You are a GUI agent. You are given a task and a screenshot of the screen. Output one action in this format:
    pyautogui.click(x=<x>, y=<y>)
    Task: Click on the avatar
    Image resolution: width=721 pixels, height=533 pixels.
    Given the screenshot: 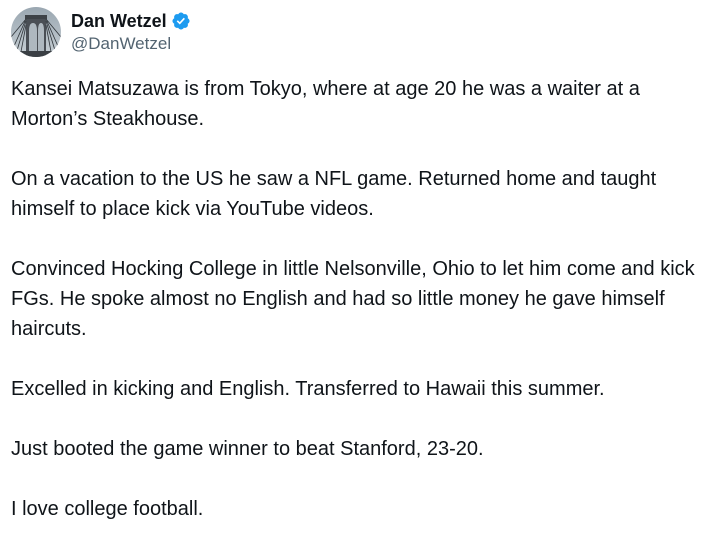 What is the action you would take?
    pyautogui.click(x=36, y=32)
    